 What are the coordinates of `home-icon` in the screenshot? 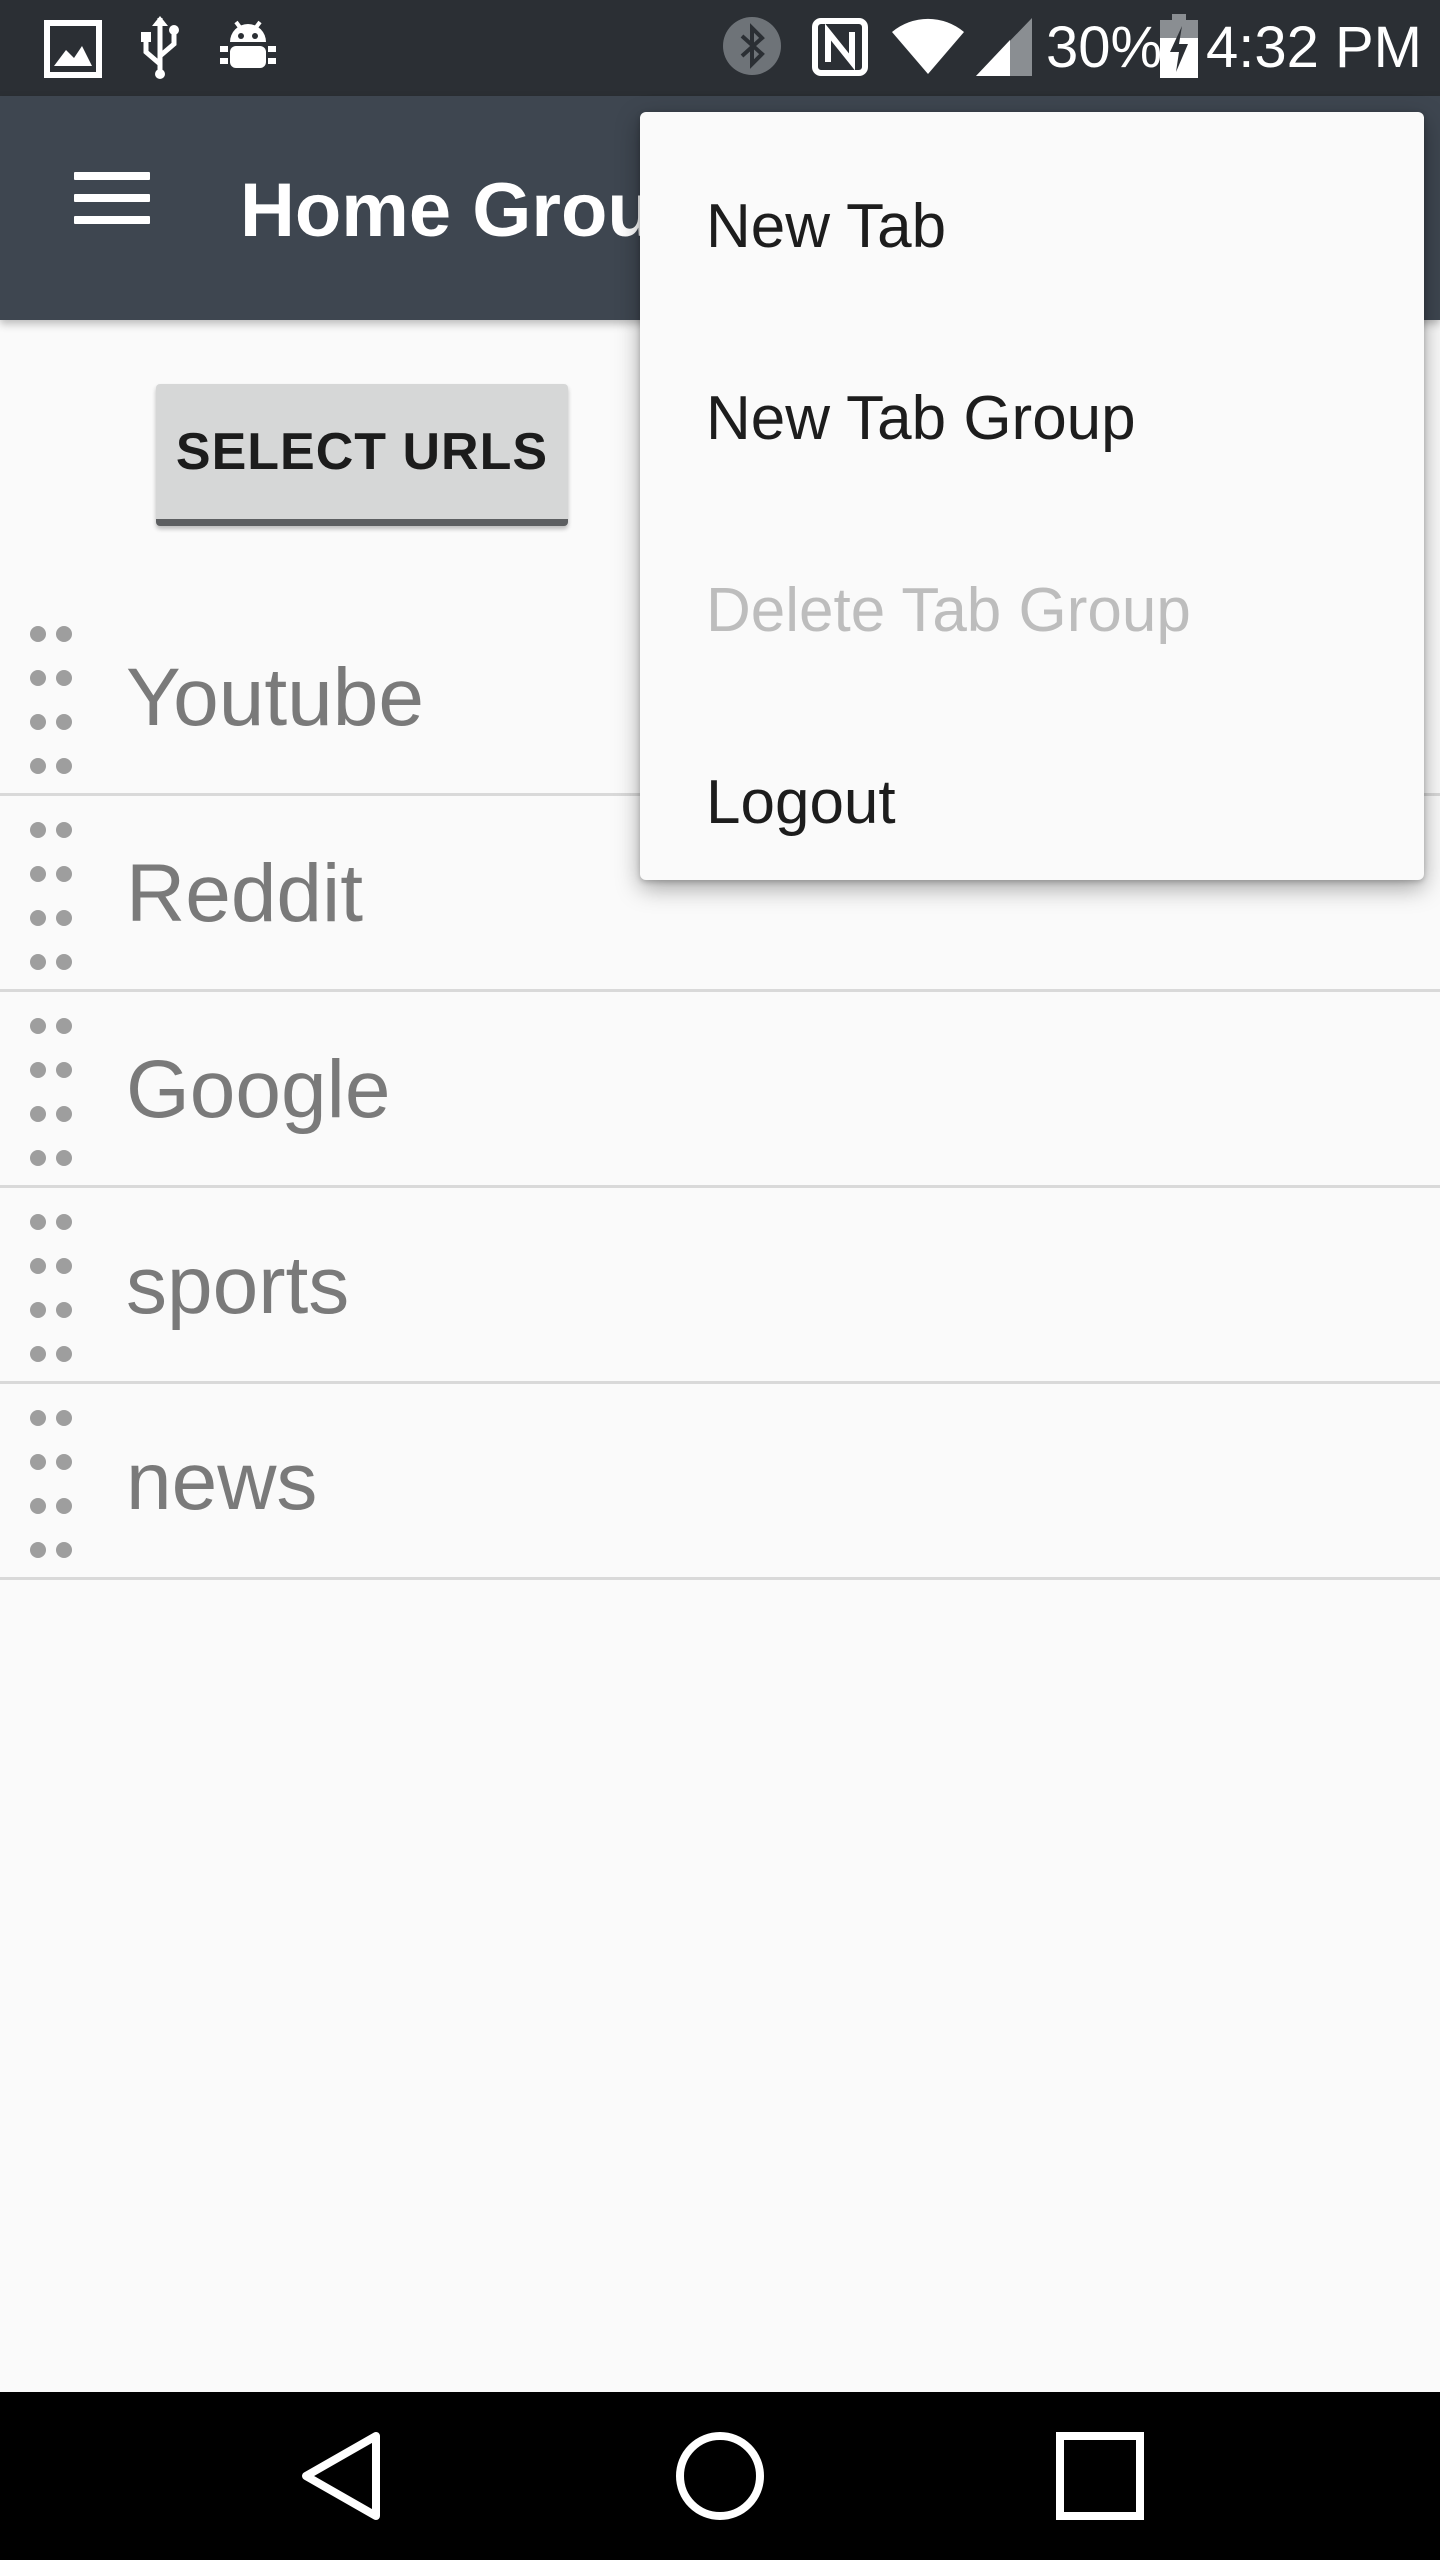 It's located at (720, 2476).